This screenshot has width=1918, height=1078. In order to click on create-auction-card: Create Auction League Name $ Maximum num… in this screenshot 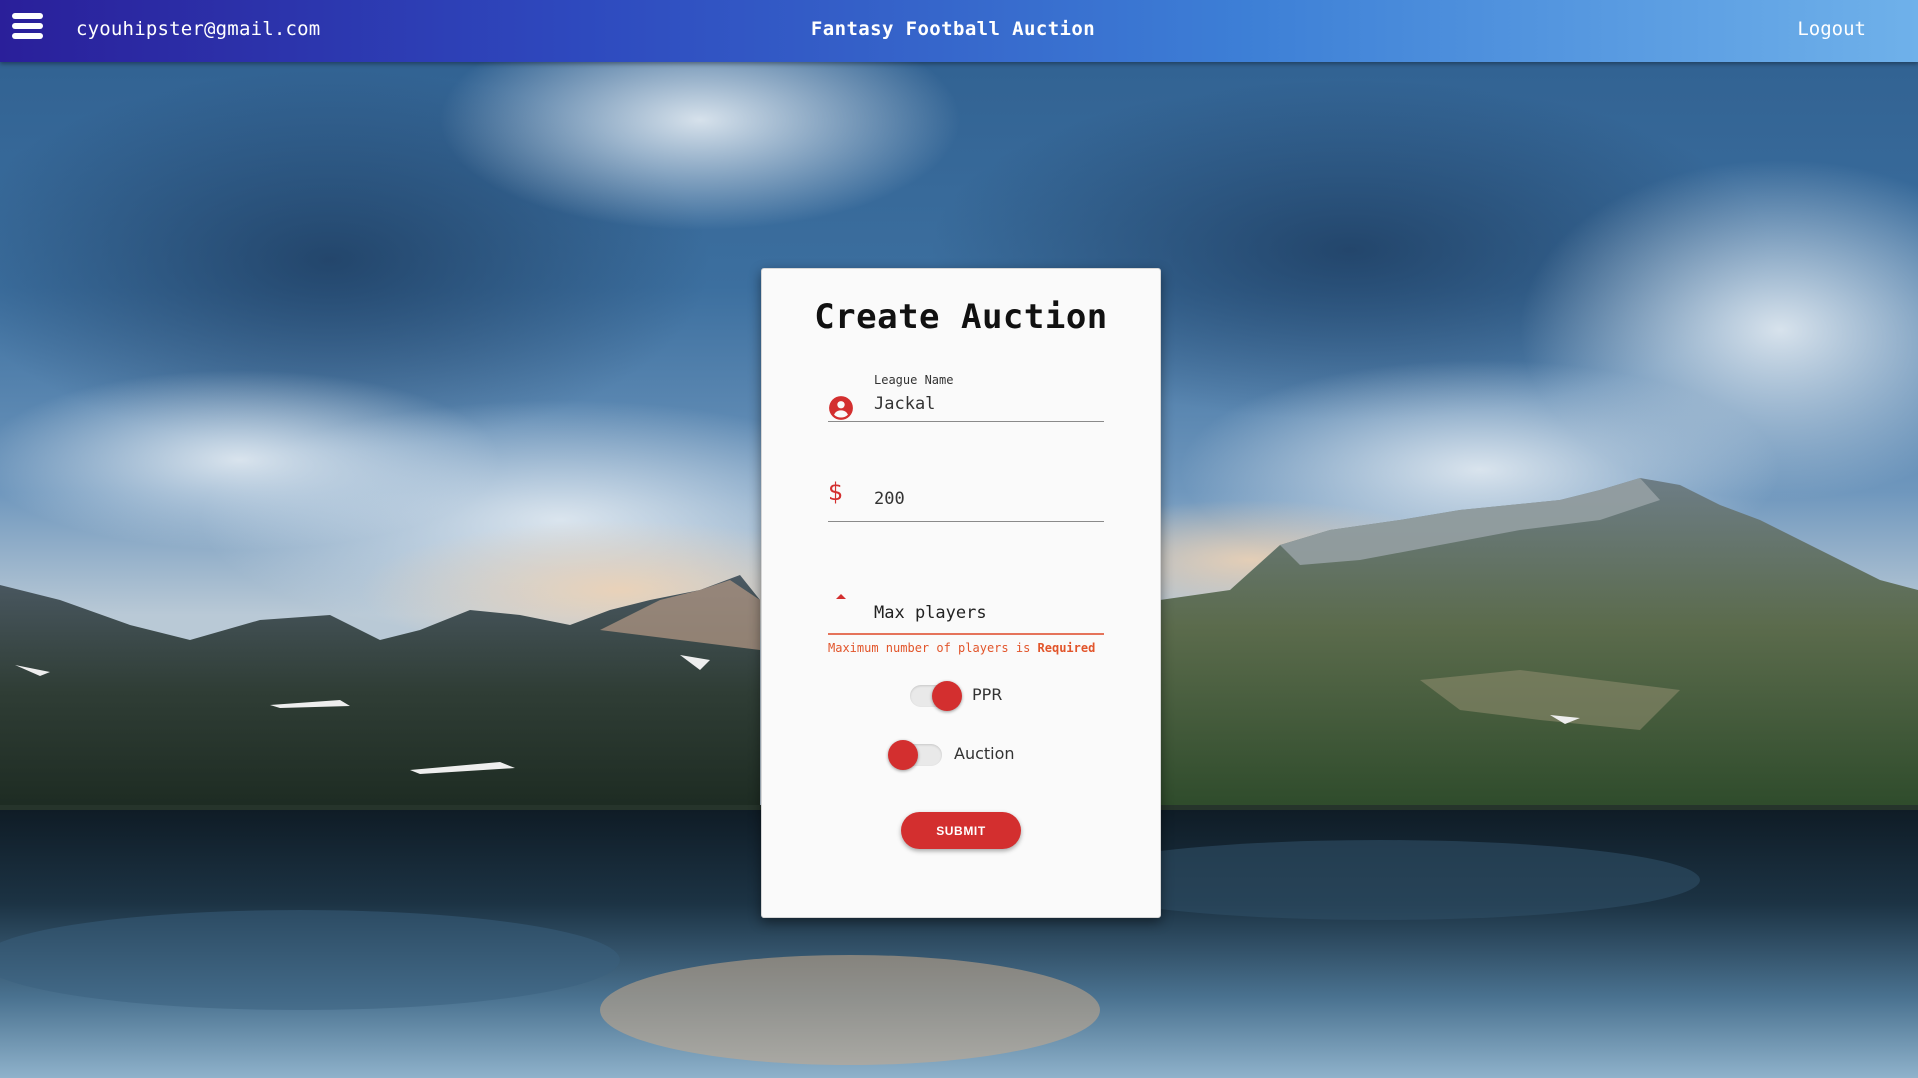, I will do `click(961, 593)`.